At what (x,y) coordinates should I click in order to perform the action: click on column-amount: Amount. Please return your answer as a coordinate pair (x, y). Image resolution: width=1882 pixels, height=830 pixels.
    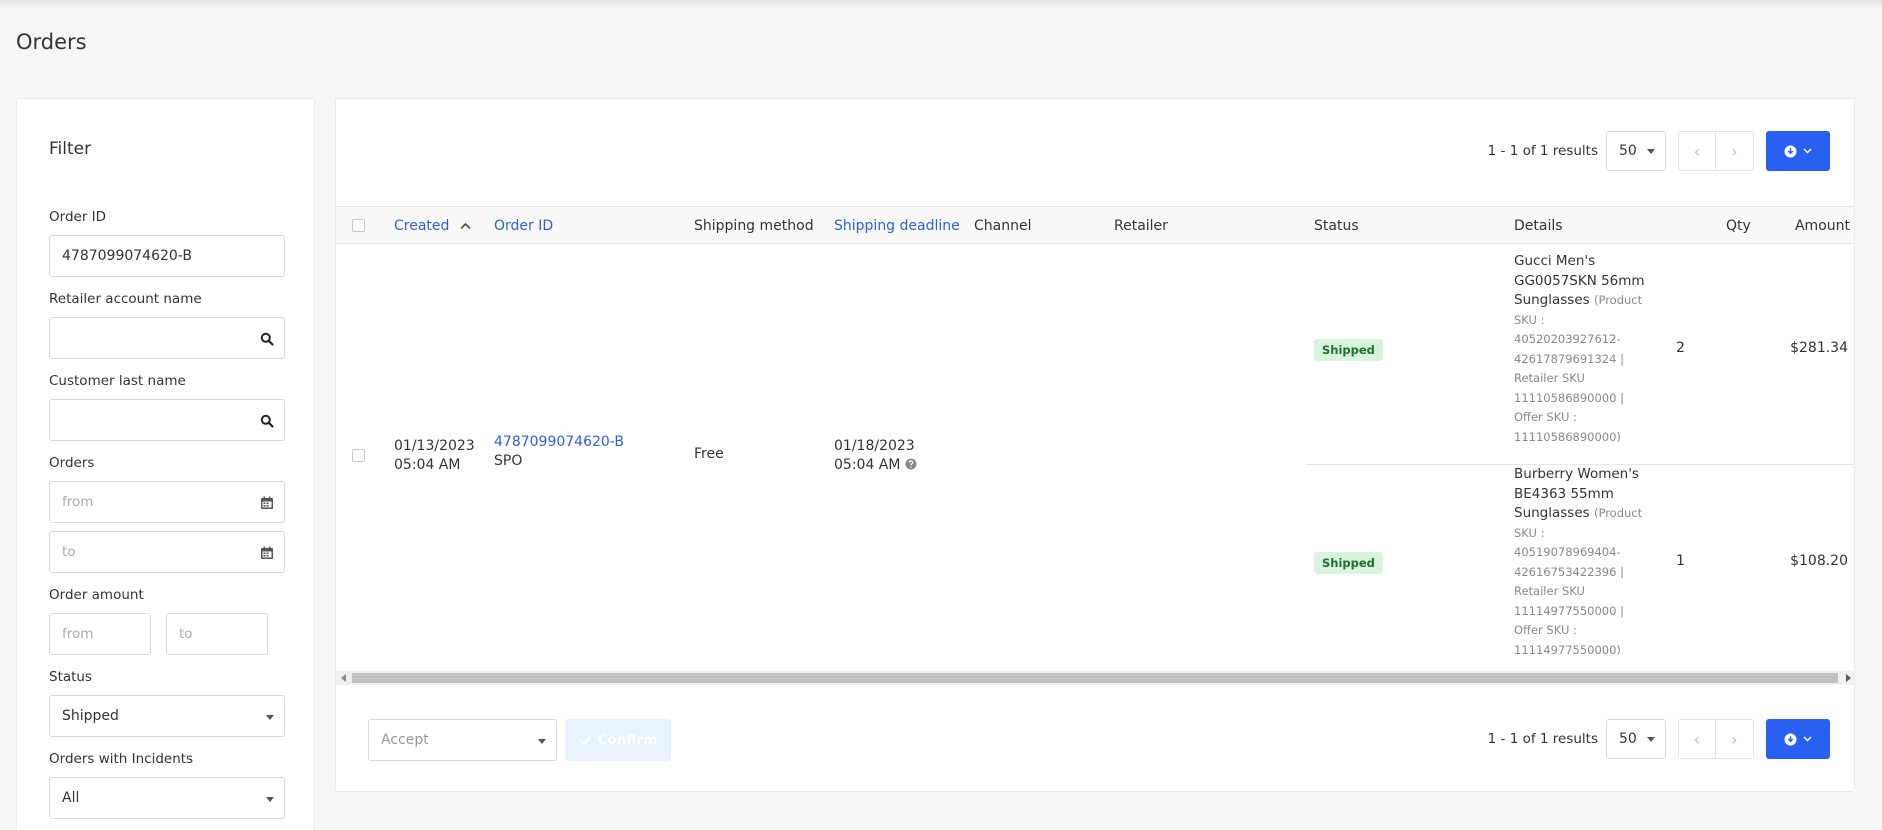
    Looking at the image, I should click on (1822, 226).